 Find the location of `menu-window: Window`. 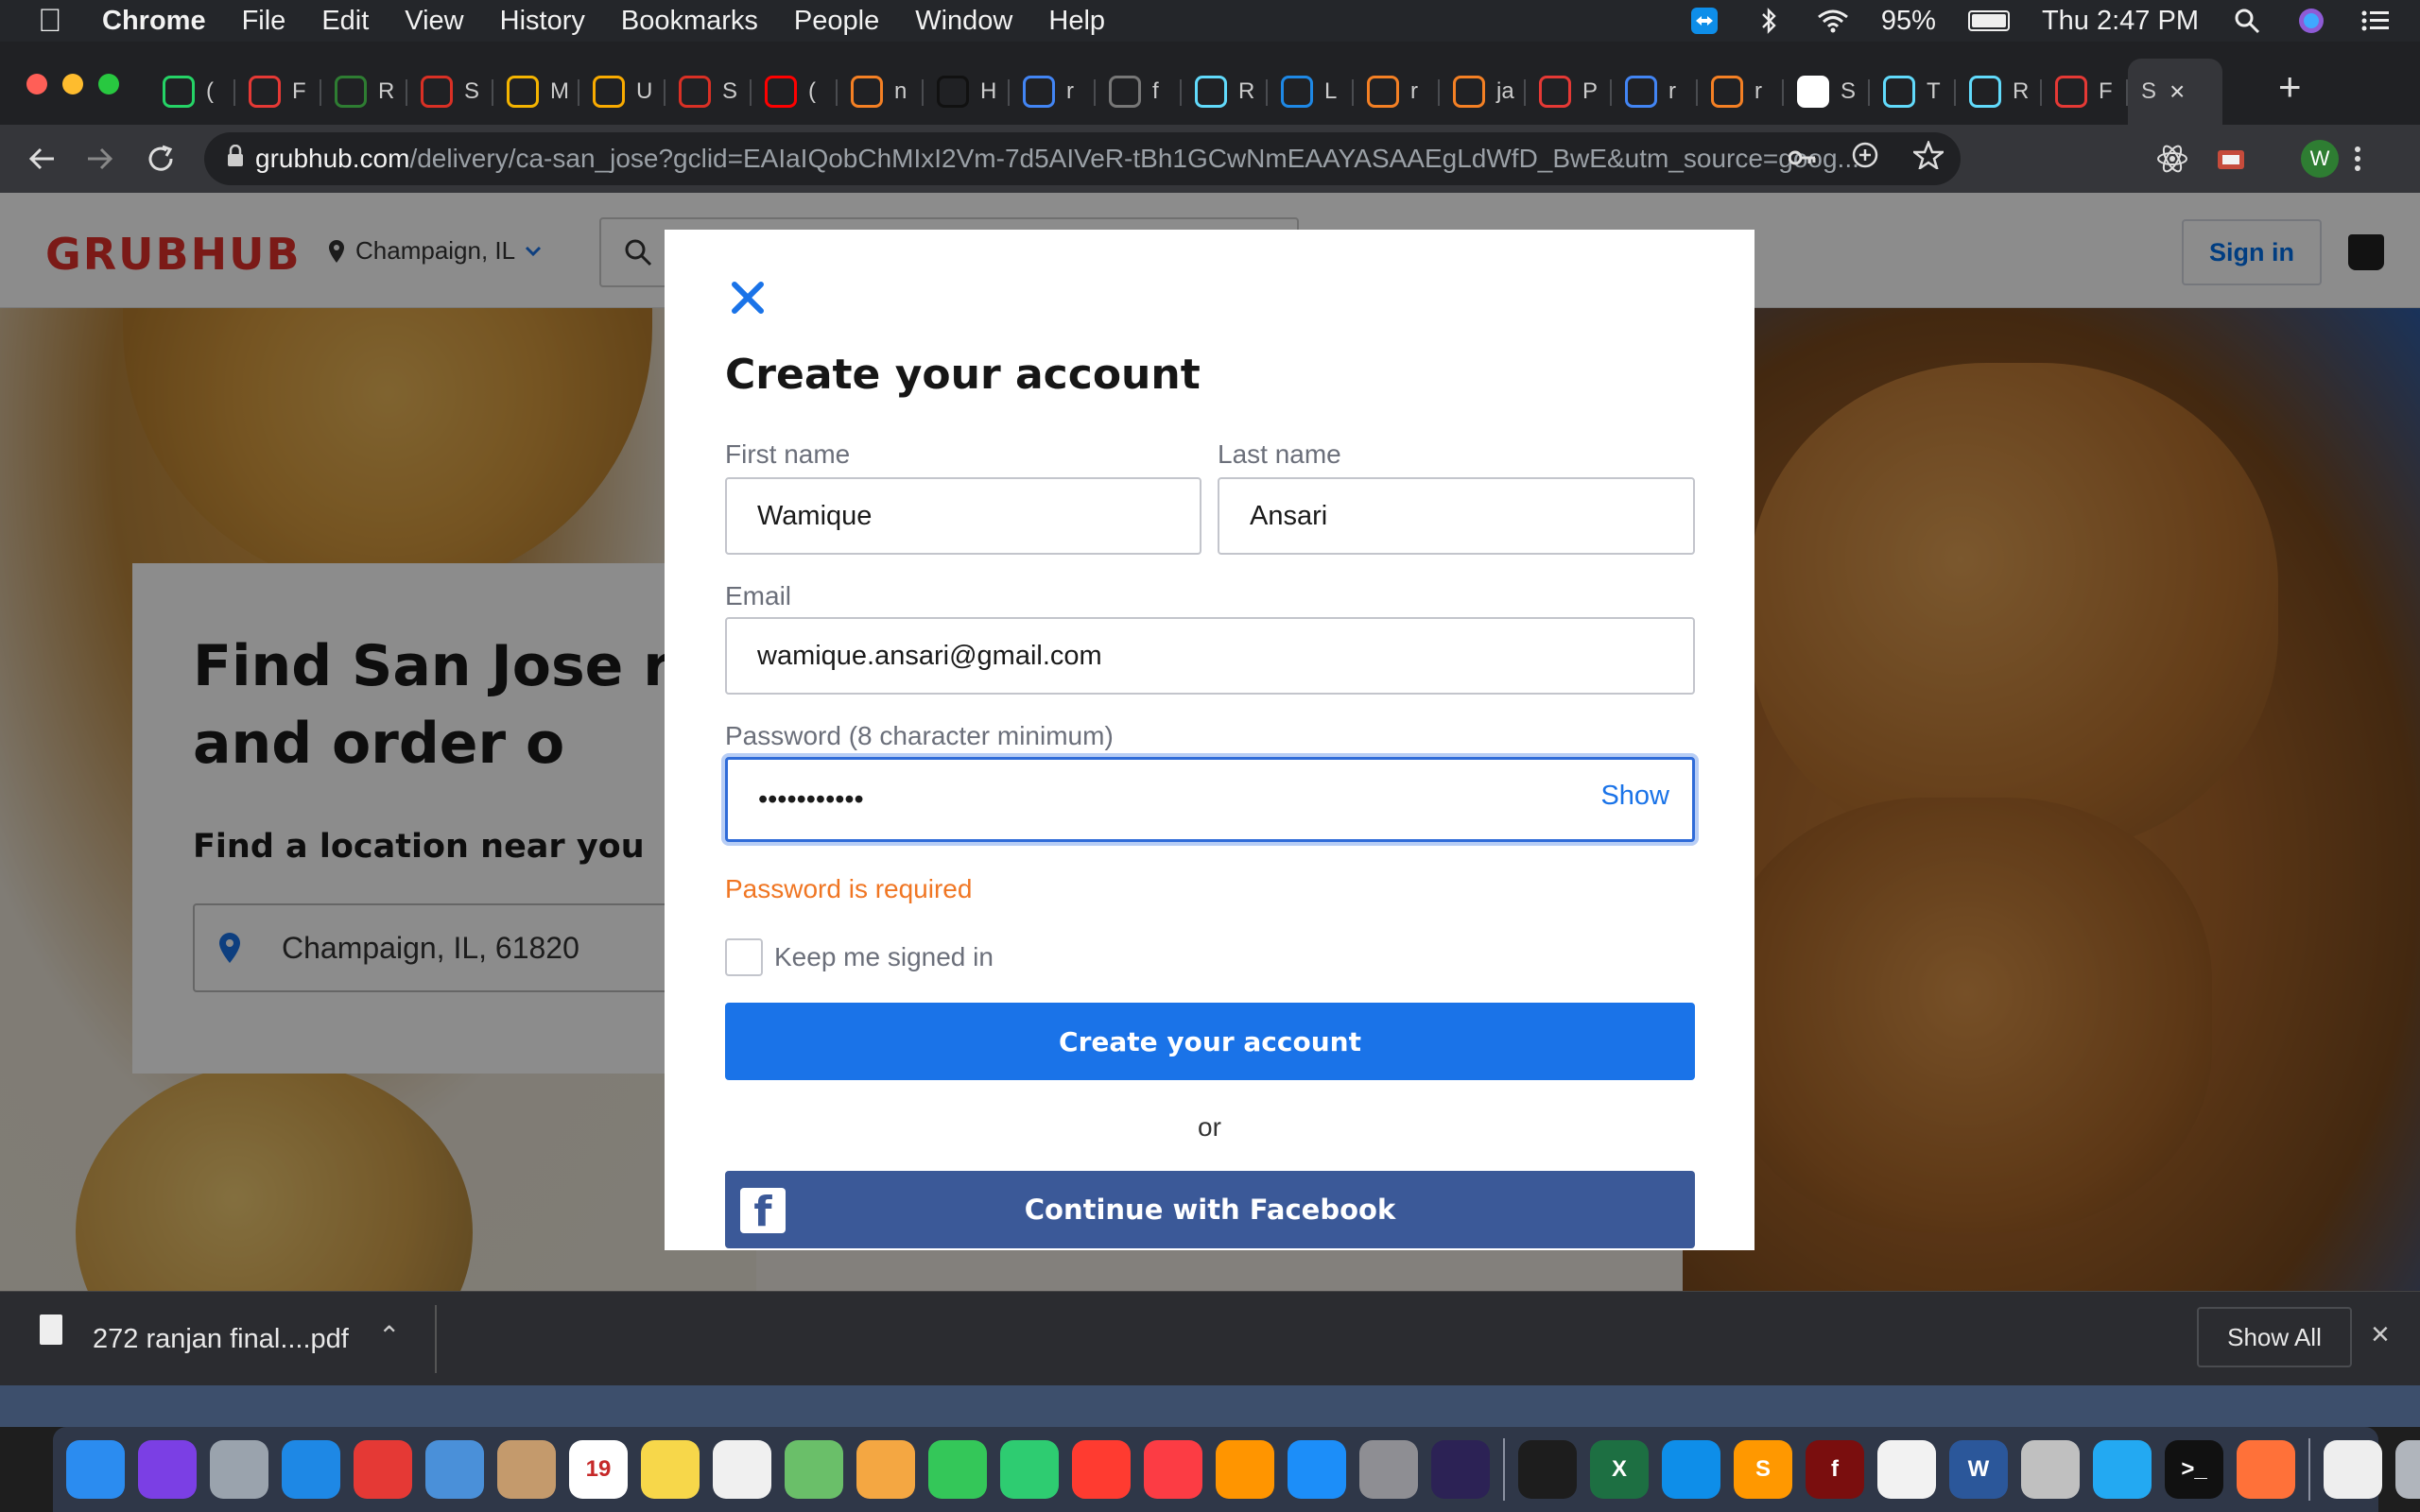

menu-window: Window is located at coordinates (963, 21).